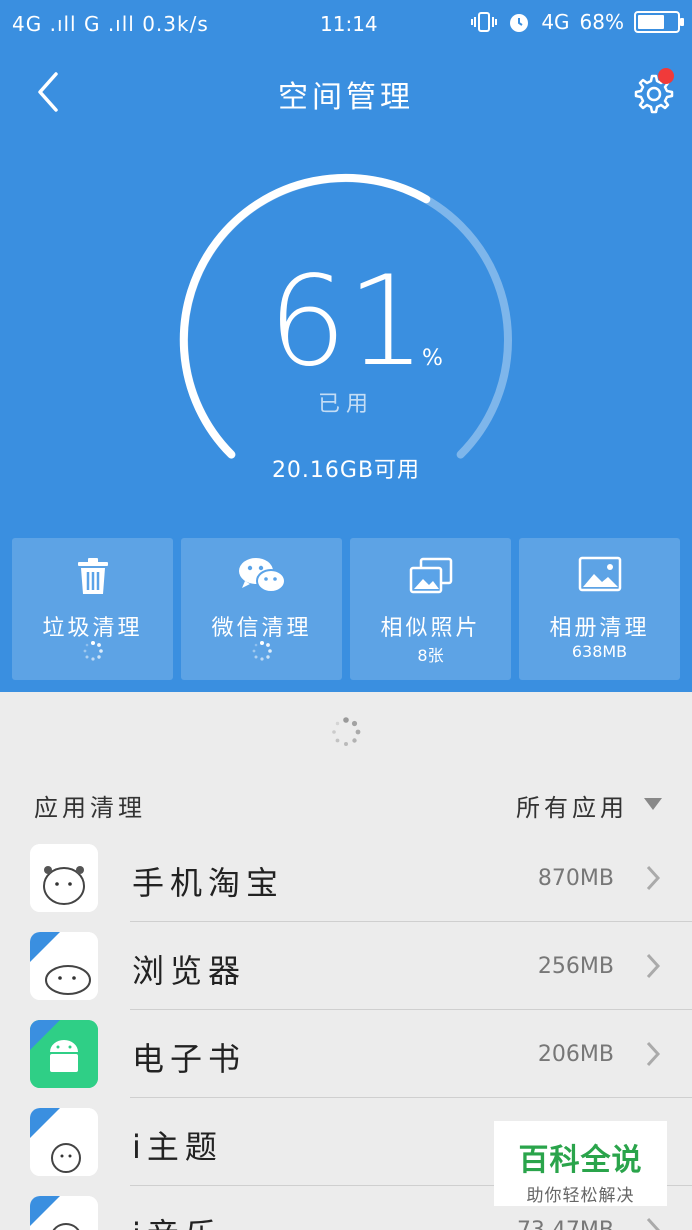 Image resolution: width=692 pixels, height=1230 pixels. Describe the element at coordinates (346, 470) in the screenshot. I see `available-space: 20.16GB可用` at that location.